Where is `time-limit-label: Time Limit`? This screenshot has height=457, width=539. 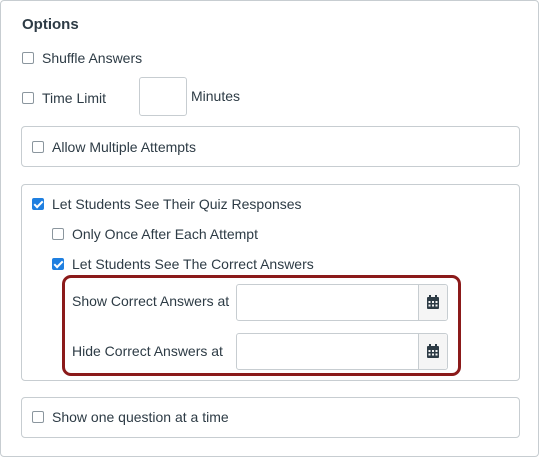
time-limit-label: Time Limit is located at coordinates (74, 98).